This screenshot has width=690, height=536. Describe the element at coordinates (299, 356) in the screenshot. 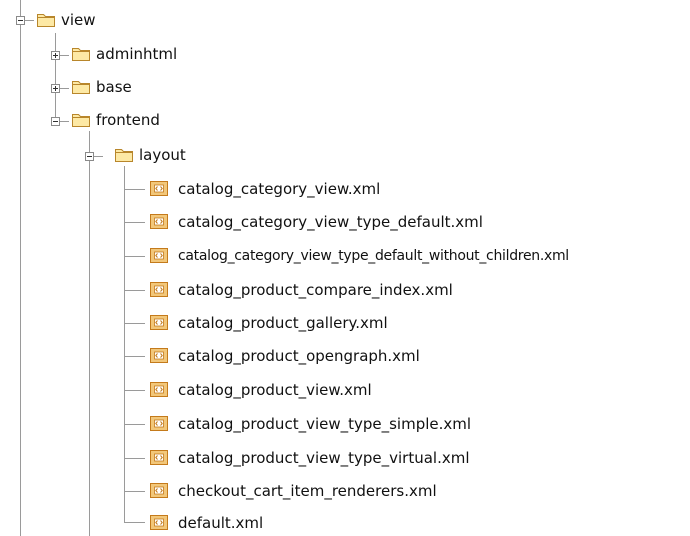

I see `tree-node-file: catalog_product_opengraph.xml` at that location.